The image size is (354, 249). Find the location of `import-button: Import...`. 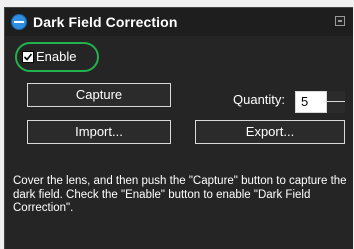

import-button: Import... is located at coordinates (99, 132).